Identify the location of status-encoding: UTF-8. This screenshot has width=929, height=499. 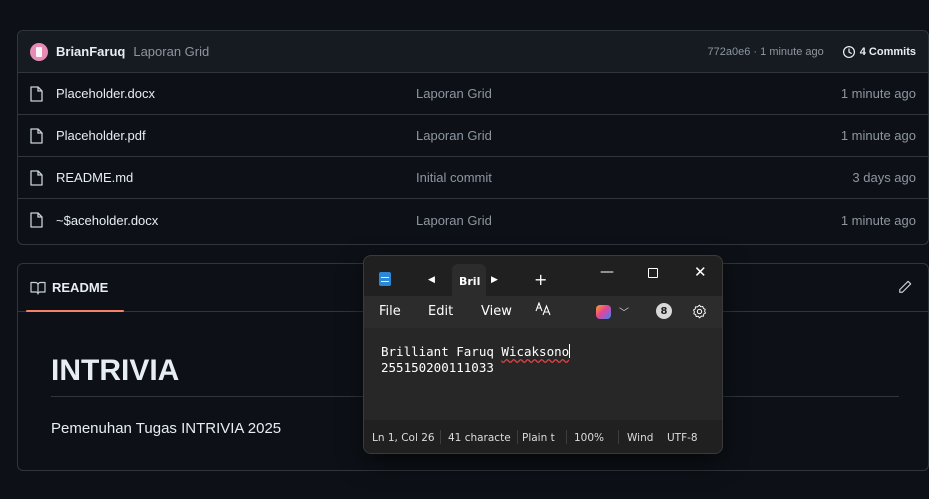
(682, 438).